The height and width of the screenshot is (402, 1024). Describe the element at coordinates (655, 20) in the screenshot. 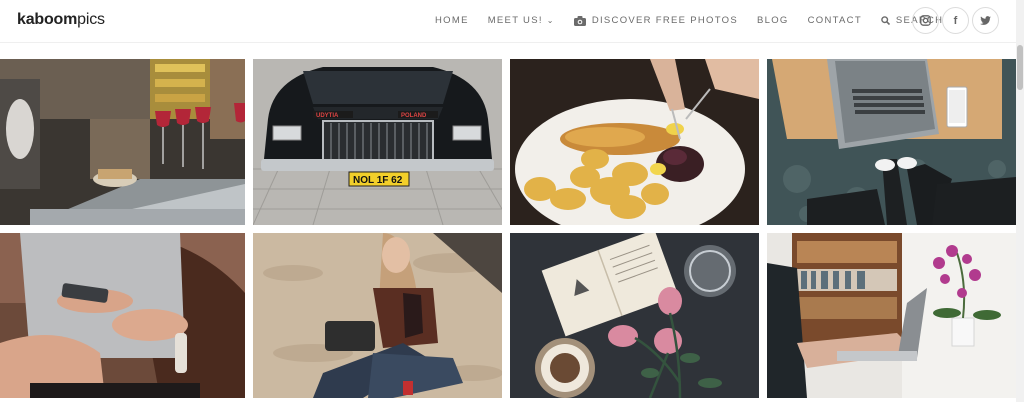

I see `nav-discover-free-photos: DISCOVER FREE PHOTOS` at that location.